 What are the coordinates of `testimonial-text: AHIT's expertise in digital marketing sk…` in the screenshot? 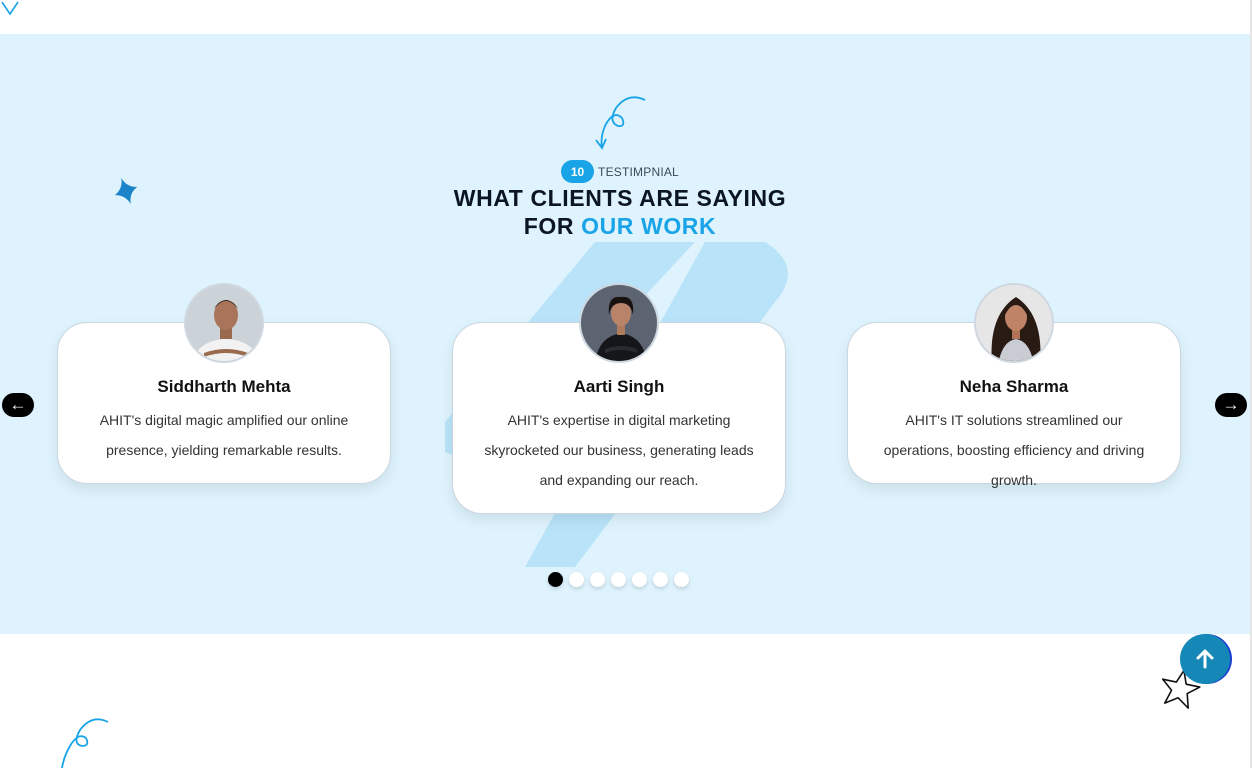 It's located at (619, 450).